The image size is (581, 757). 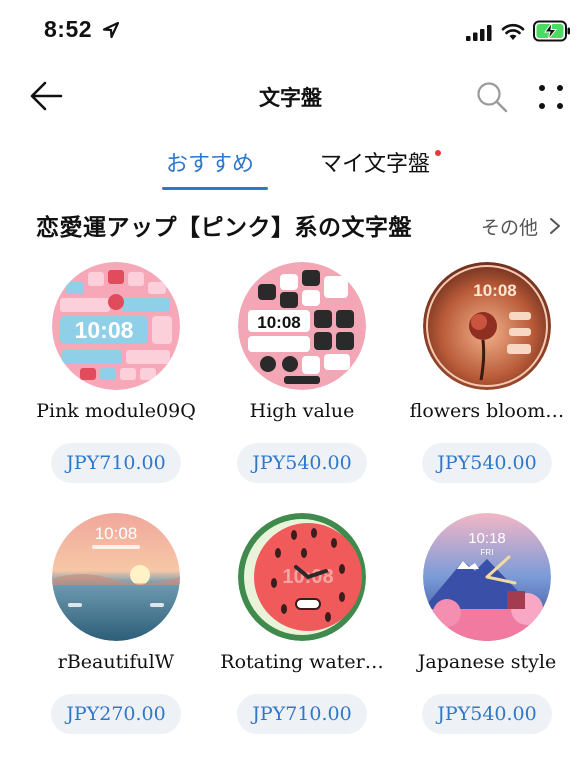 What do you see at coordinates (487, 662) in the screenshot?
I see `watch-face-name: Japanese style` at bounding box center [487, 662].